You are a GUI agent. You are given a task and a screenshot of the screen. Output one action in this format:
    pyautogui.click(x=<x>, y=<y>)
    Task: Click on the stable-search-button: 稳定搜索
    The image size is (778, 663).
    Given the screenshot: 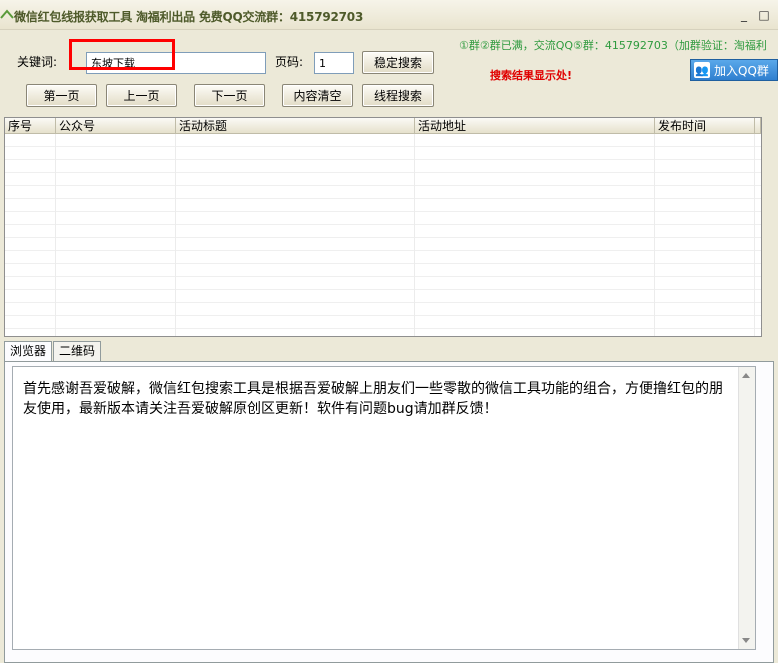 What is the action you would take?
    pyautogui.click(x=398, y=62)
    